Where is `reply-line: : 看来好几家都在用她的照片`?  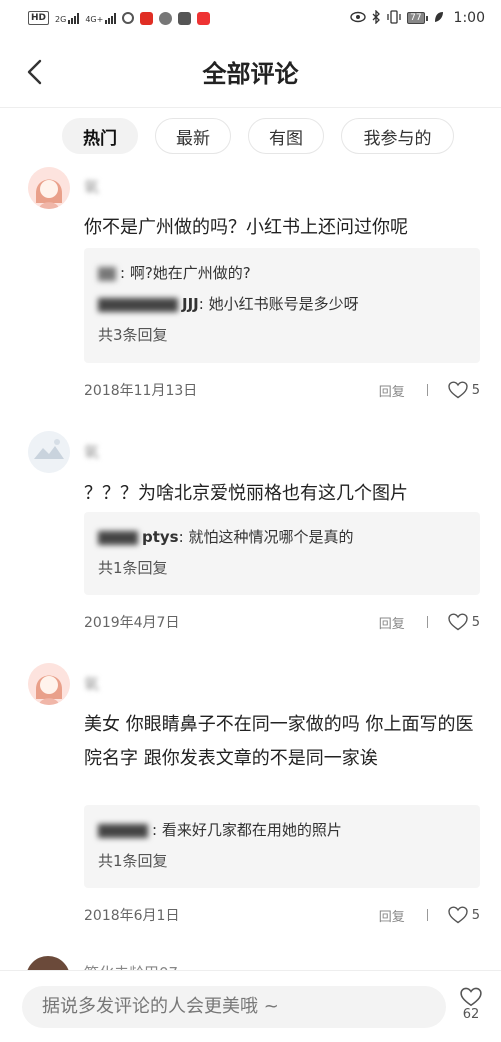
reply-line: : 看来好几家都在用她的照片 is located at coordinates (282, 830).